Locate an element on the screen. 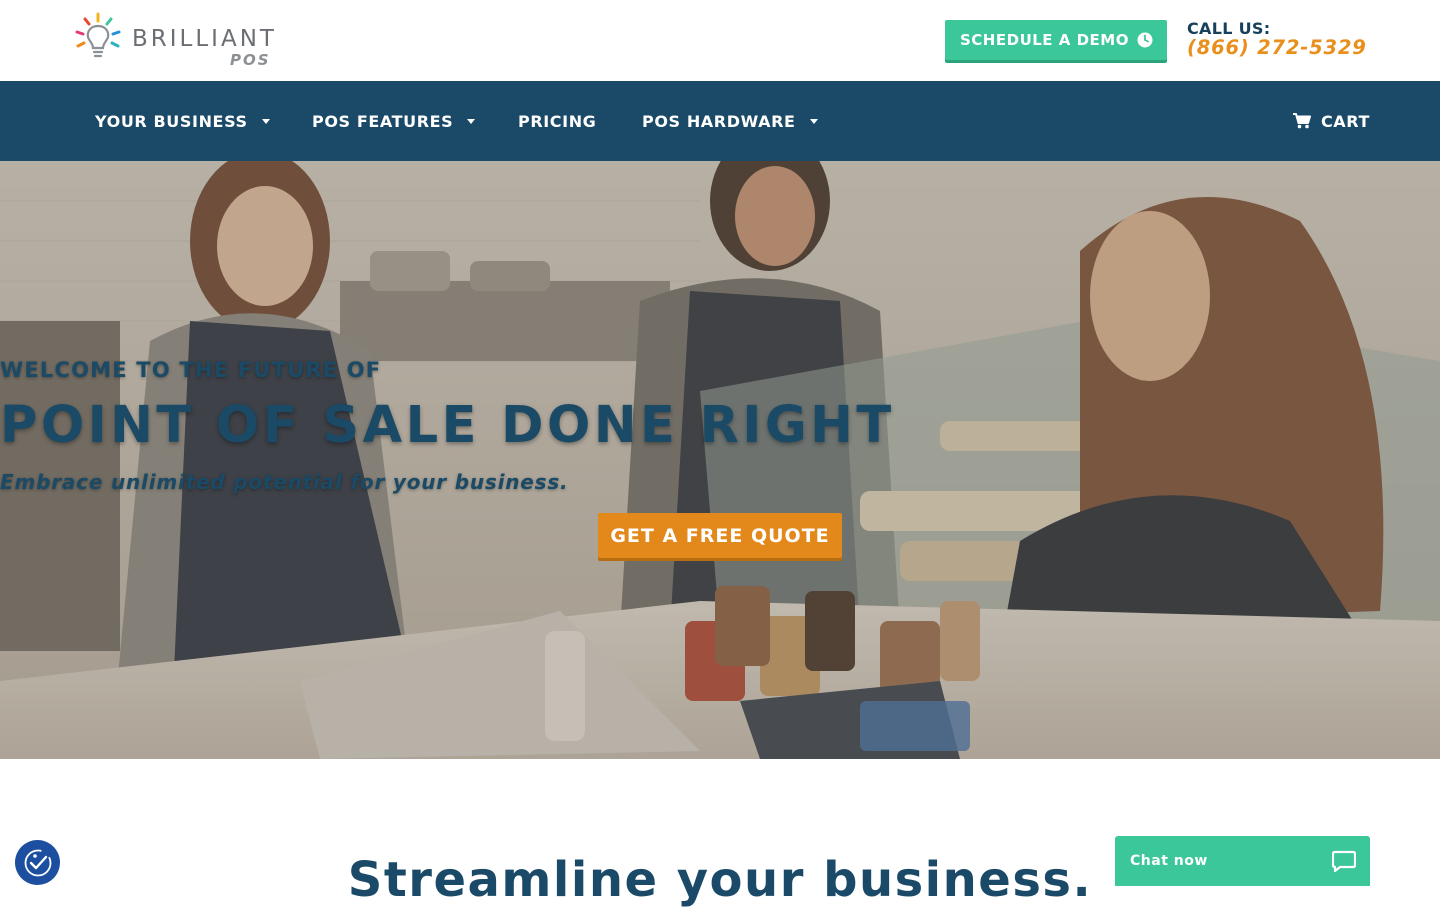 Image resolution: width=1440 pixels, height=908 pixels. schedule-demo-button: SCHEDULE A DEMO is located at coordinates (1056, 40).